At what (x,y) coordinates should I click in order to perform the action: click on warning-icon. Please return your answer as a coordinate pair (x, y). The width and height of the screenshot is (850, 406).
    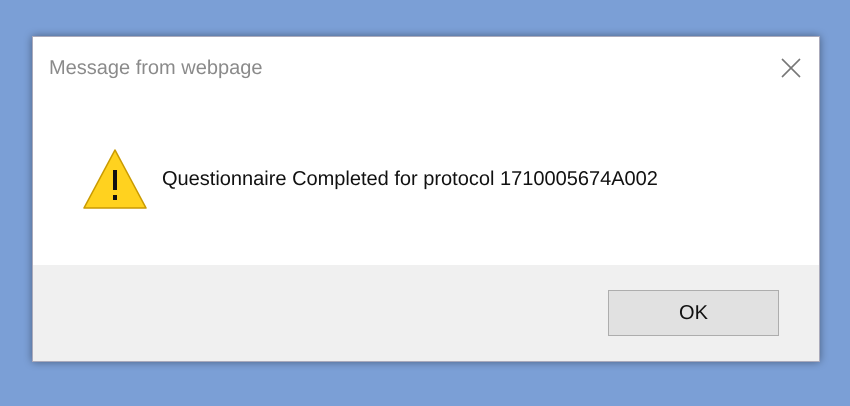
    Looking at the image, I should click on (115, 179).